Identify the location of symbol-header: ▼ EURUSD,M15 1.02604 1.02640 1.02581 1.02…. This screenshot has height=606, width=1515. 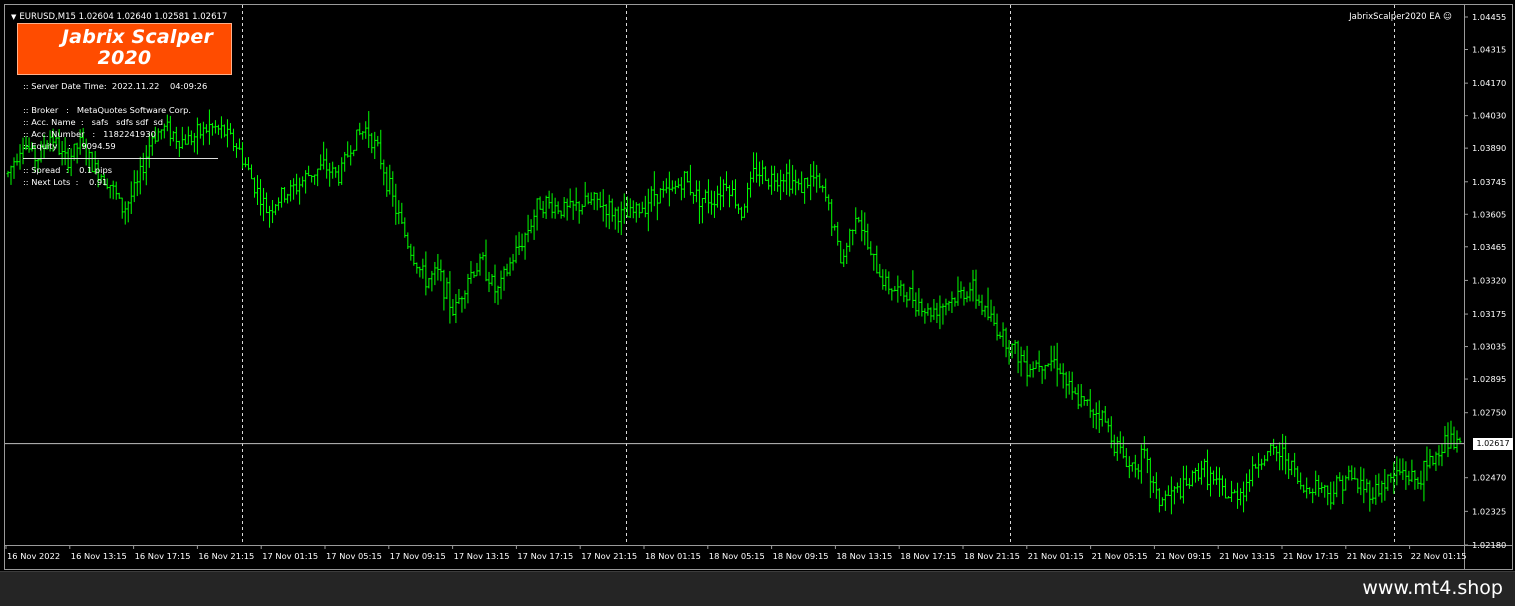
(119, 17).